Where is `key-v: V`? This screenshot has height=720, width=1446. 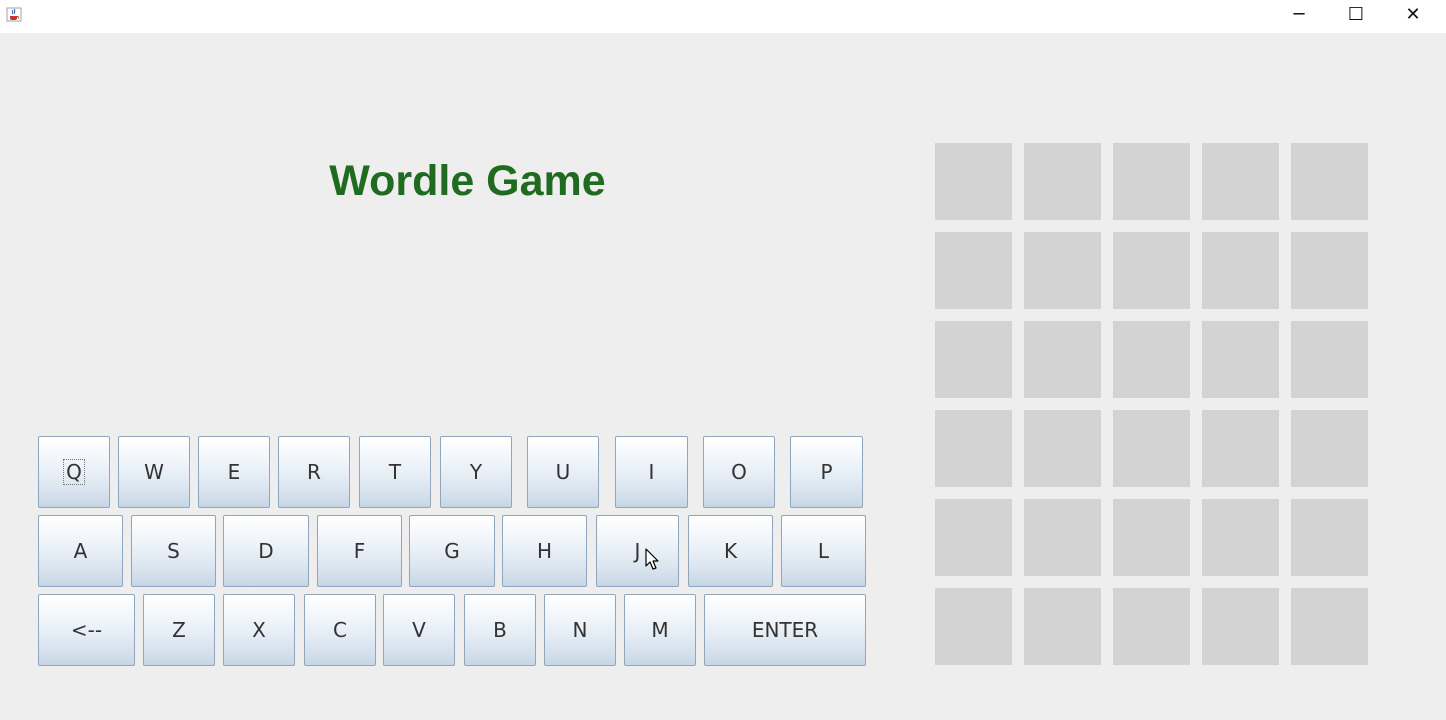 key-v: V is located at coordinates (419, 630).